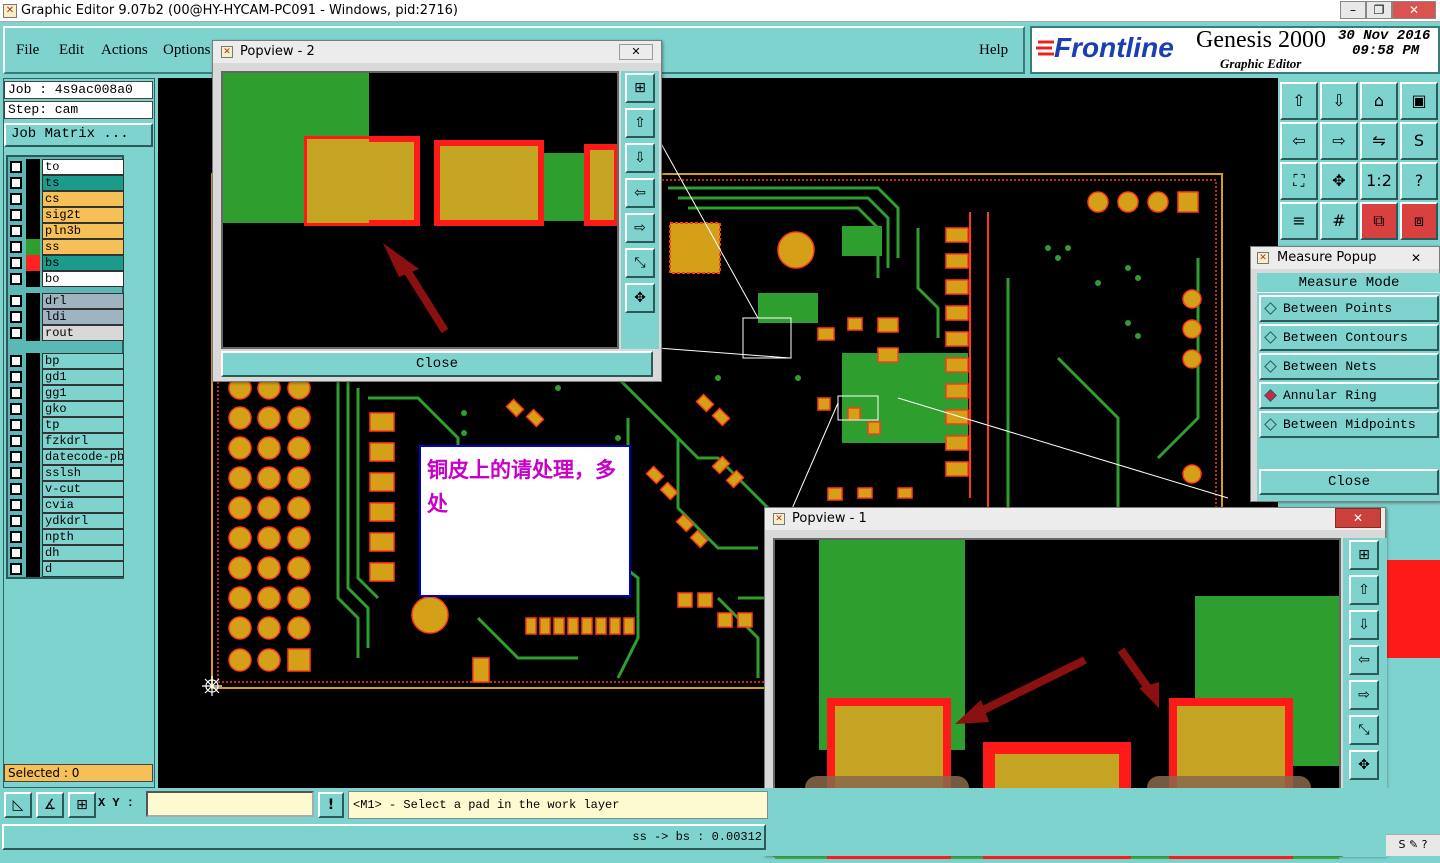  Describe the element at coordinates (83, 231) in the screenshot. I see `layer-name: pln3b` at that location.